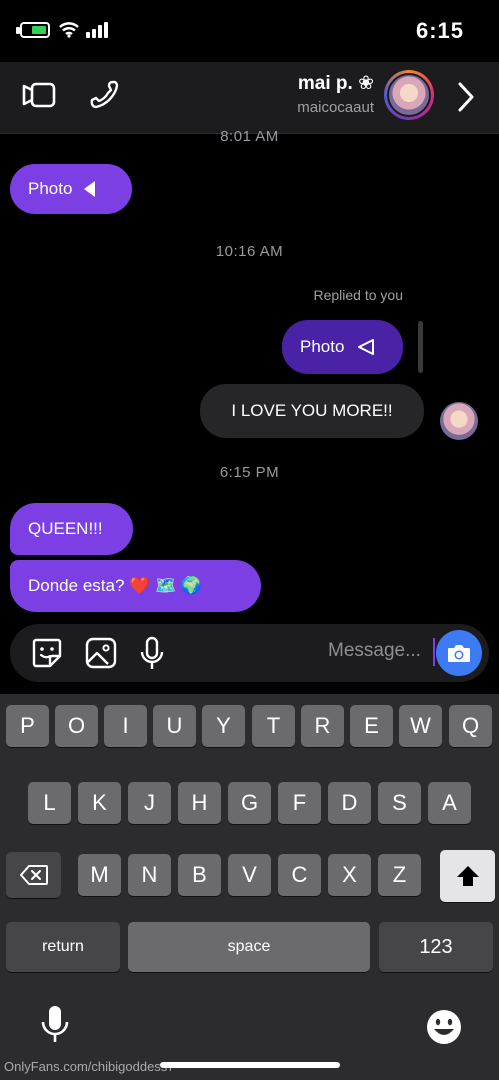 The height and width of the screenshot is (1080, 499). What do you see at coordinates (434, 652) in the screenshot?
I see `text-cursor` at bounding box center [434, 652].